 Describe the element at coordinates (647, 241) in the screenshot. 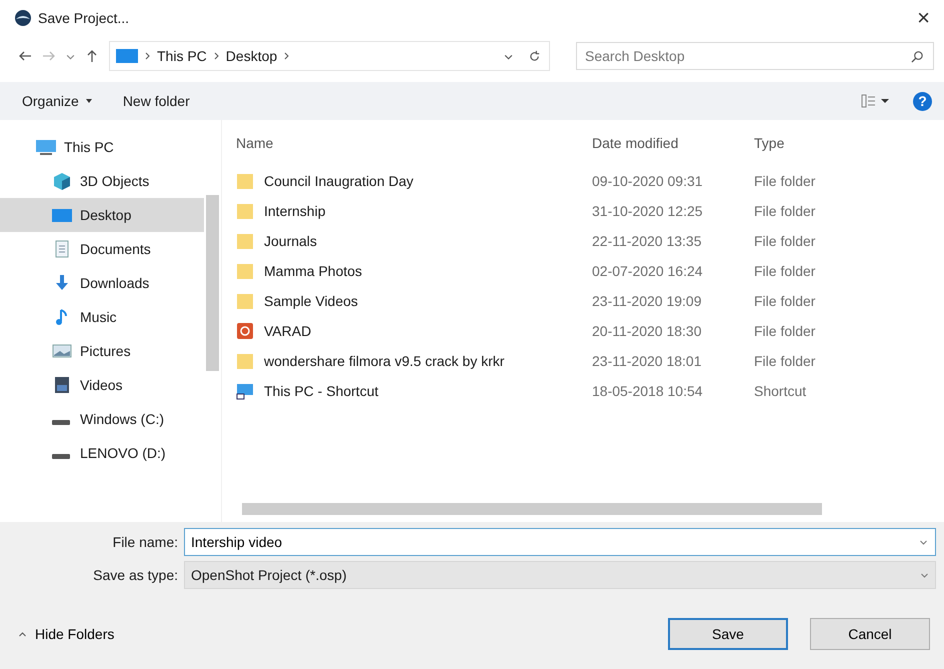

I see `date-cell-text: 22-11-2020 13:35` at that location.